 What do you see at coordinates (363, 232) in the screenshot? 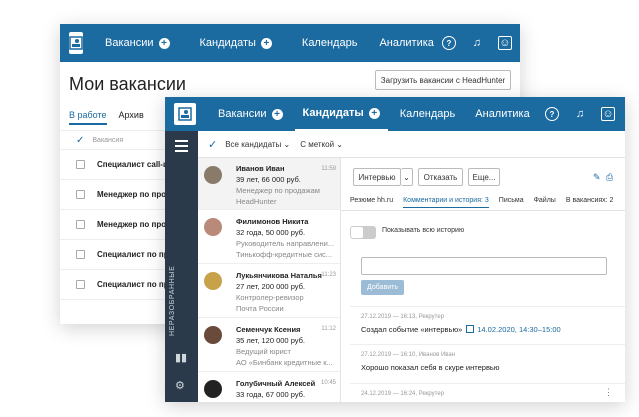
I see `show-history-toggle` at bounding box center [363, 232].